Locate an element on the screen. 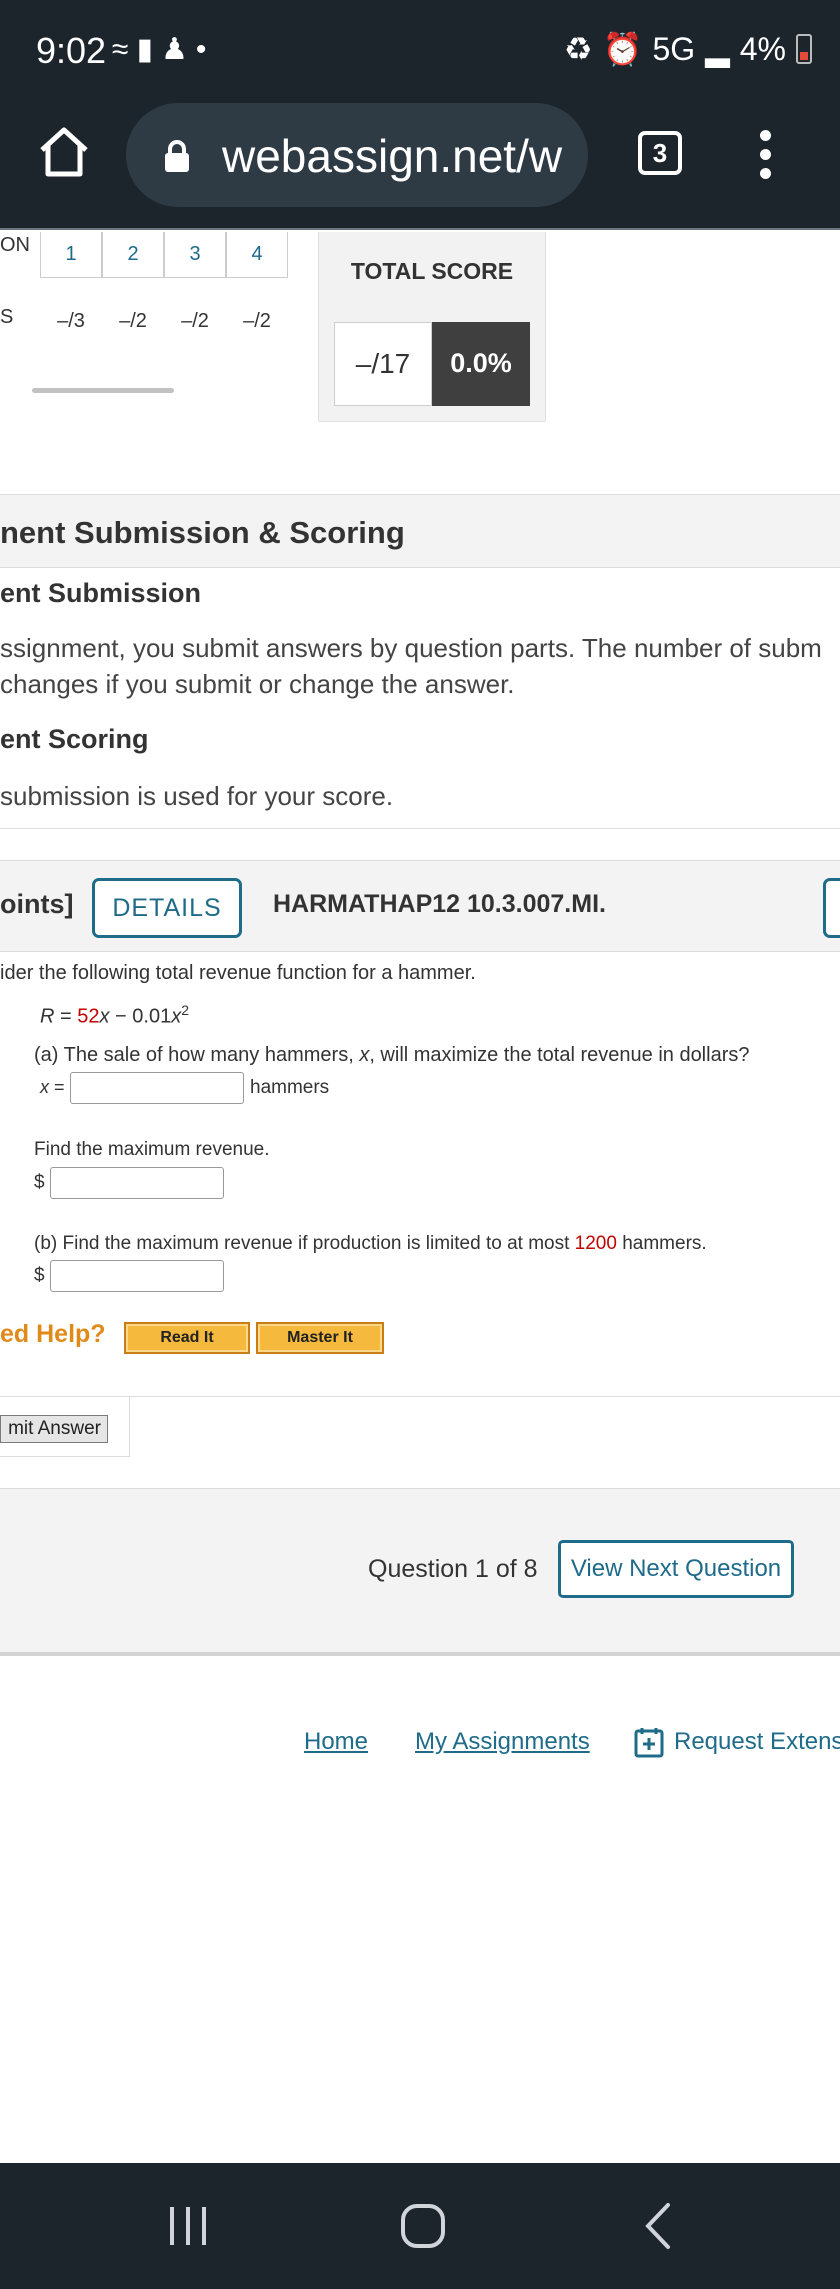 The height and width of the screenshot is (2289, 840). accessibility-icon: ♟ is located at coordinates (178, 49).